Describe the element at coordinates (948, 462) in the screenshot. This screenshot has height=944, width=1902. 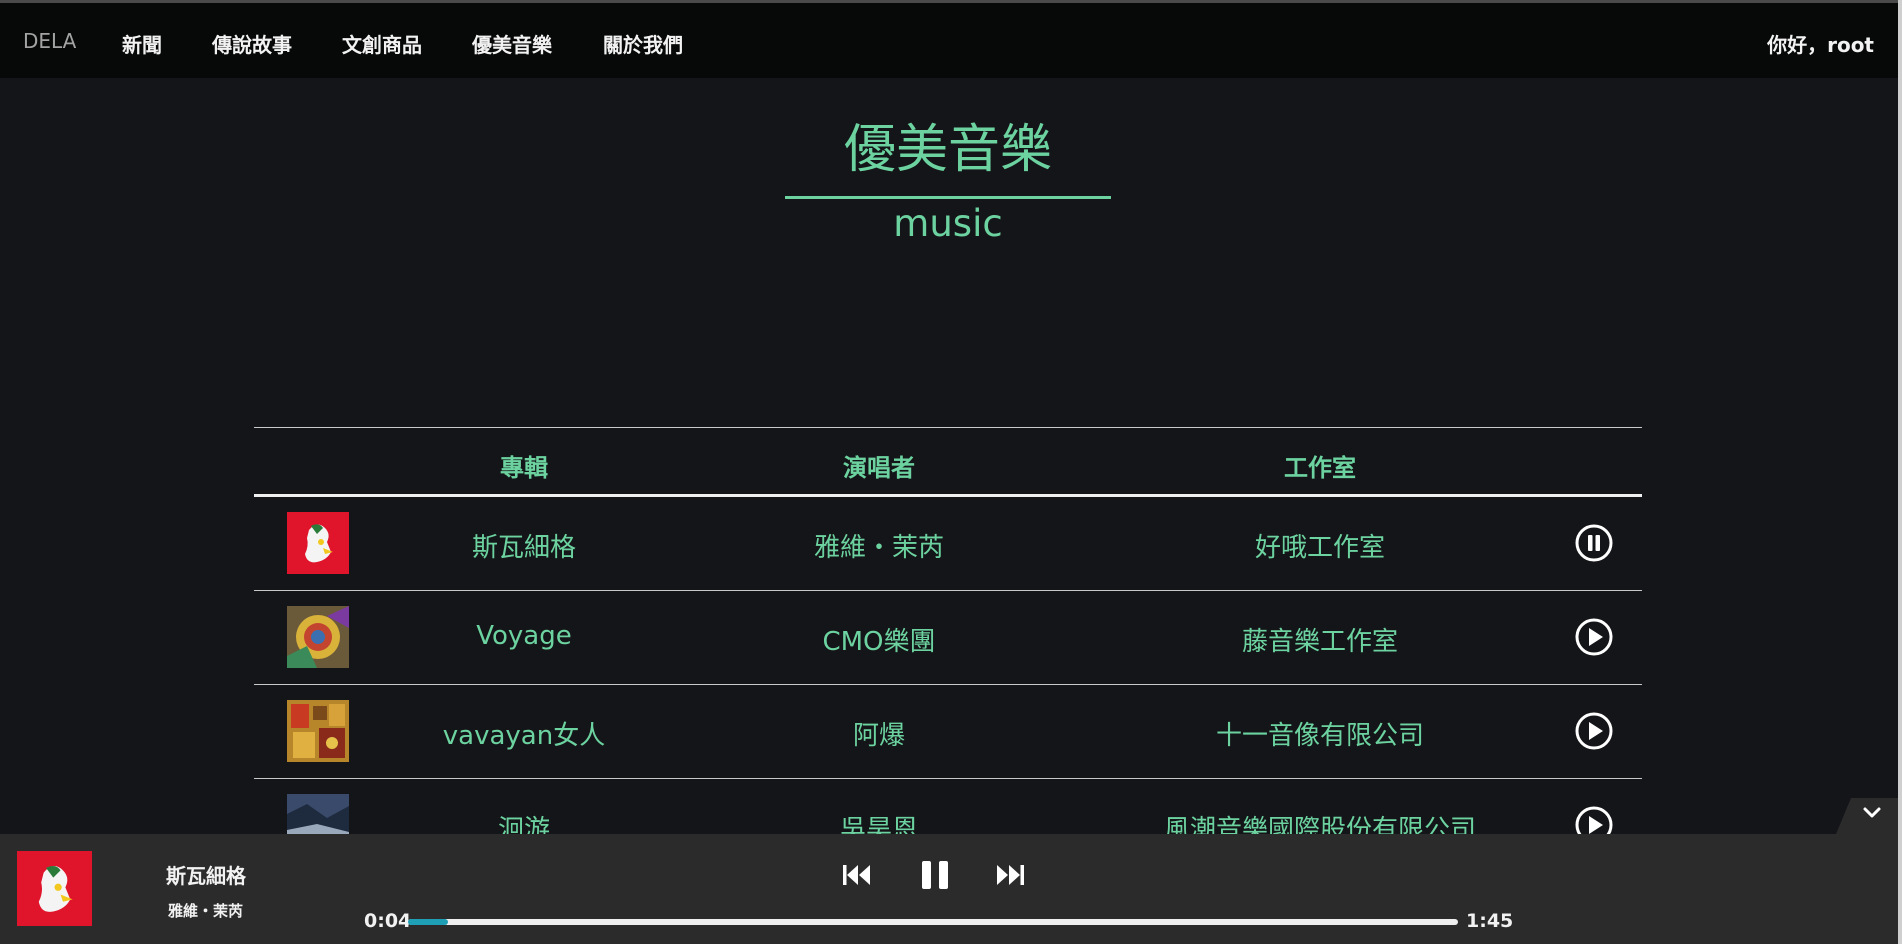
I see `table-header: 專輯 演唱者 工作室` at that location.